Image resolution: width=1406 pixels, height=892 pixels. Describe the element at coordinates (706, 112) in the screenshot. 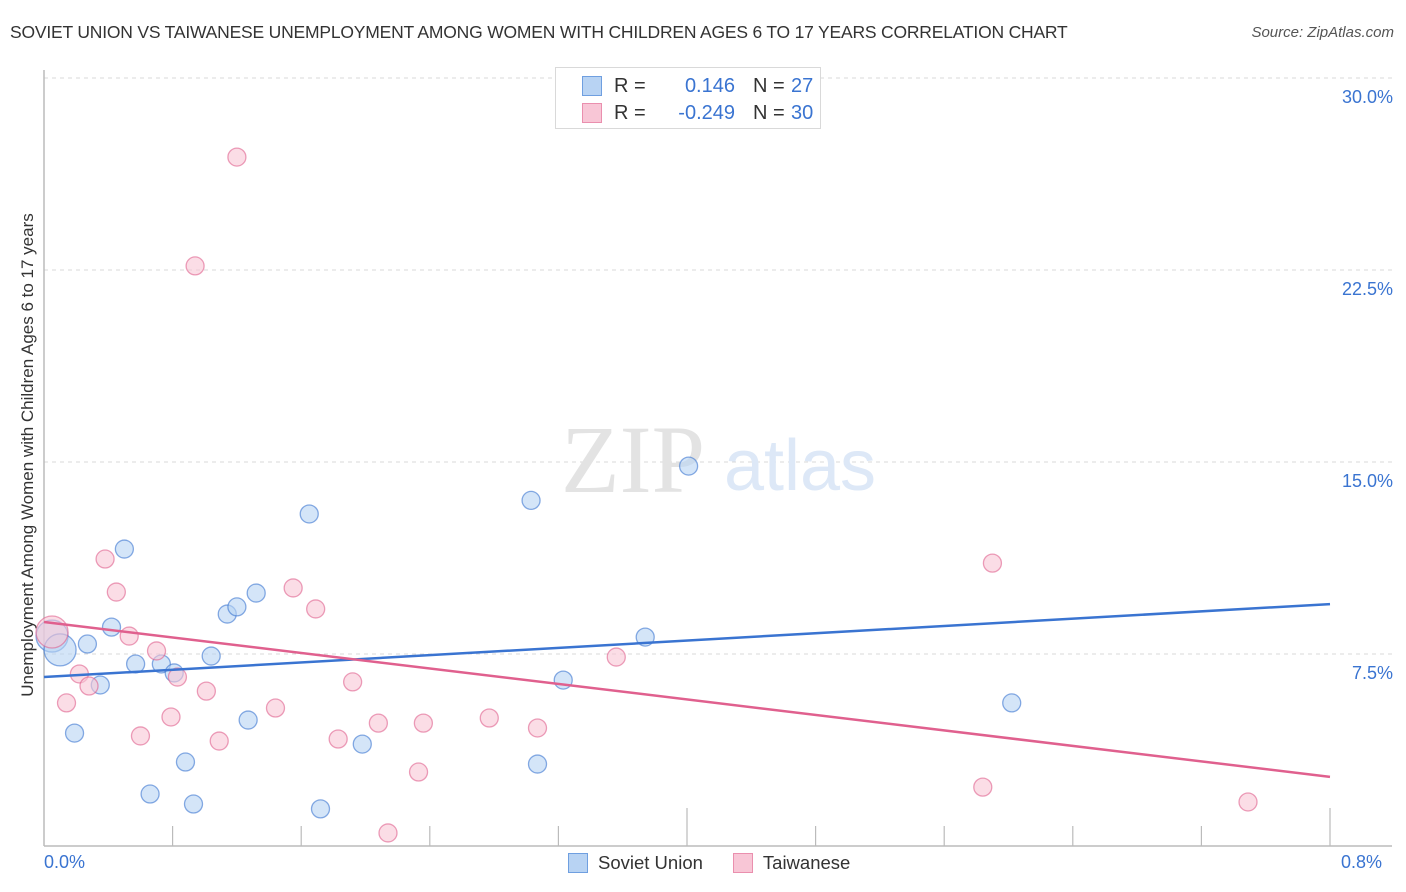

I see `r-value: -0.249` at that location.